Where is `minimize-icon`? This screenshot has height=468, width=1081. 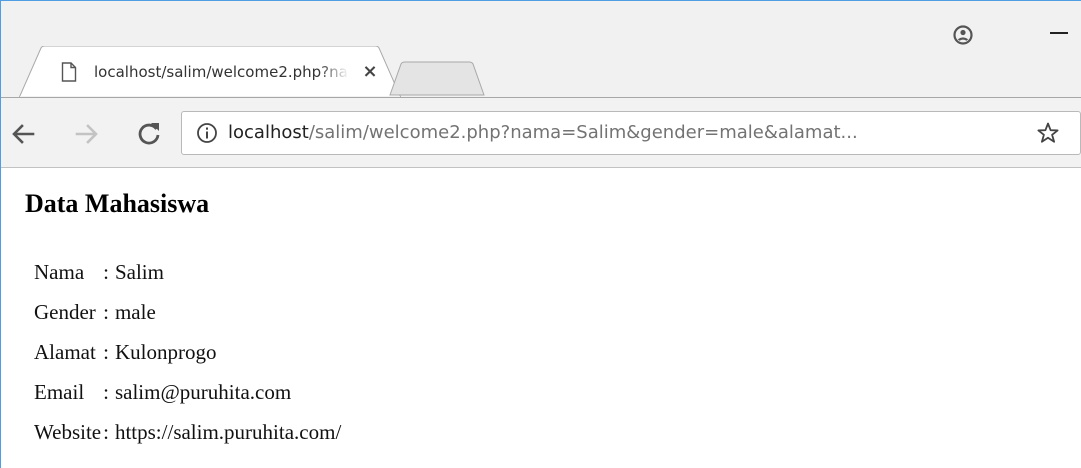 minimize-icon is located at coordinates (1060, 33).